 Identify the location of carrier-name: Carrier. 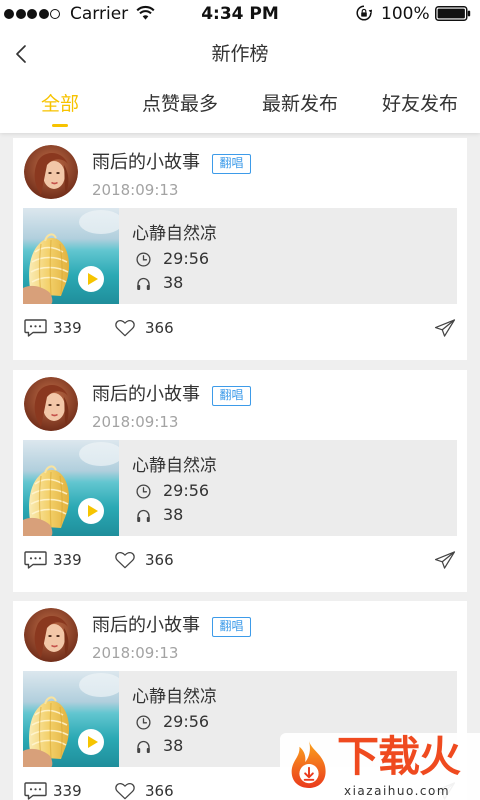
(99, 14).